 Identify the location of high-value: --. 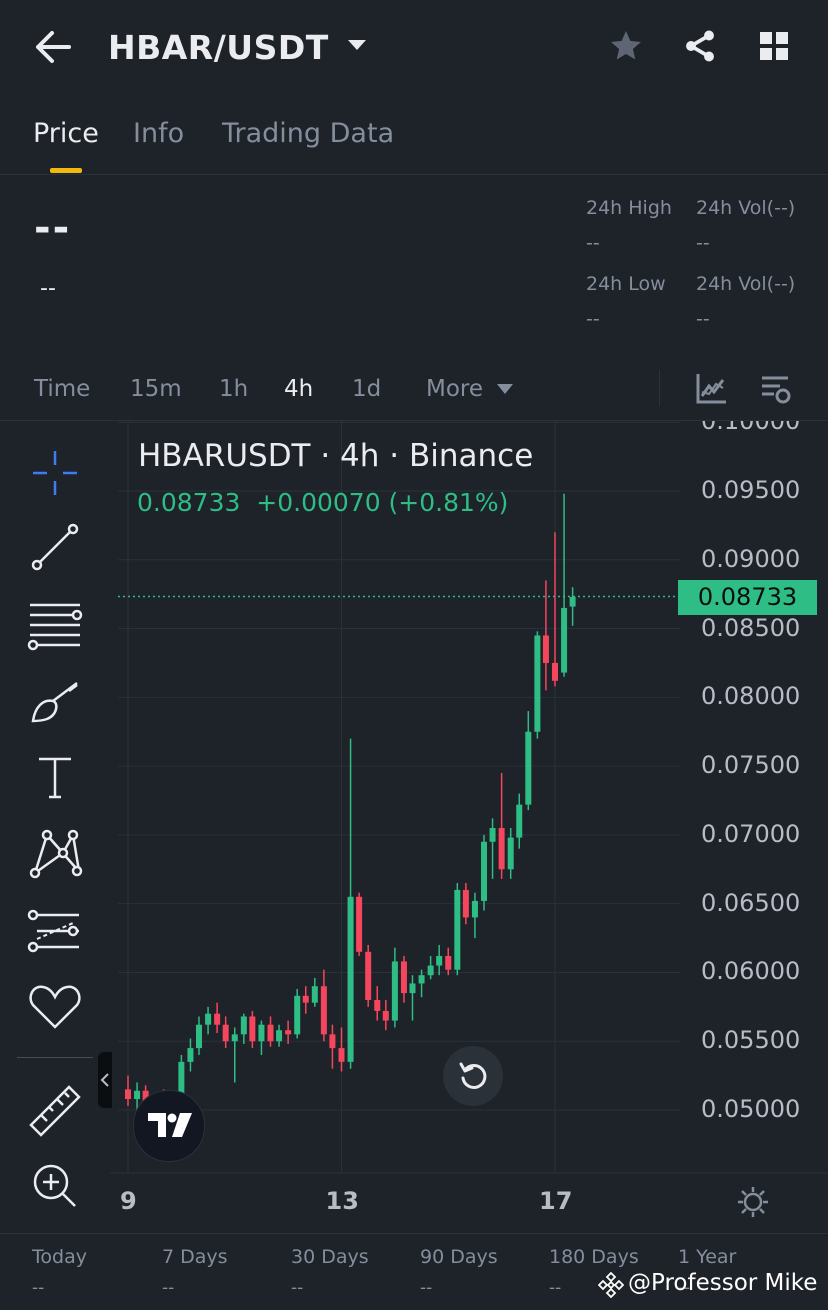
(593, 243).